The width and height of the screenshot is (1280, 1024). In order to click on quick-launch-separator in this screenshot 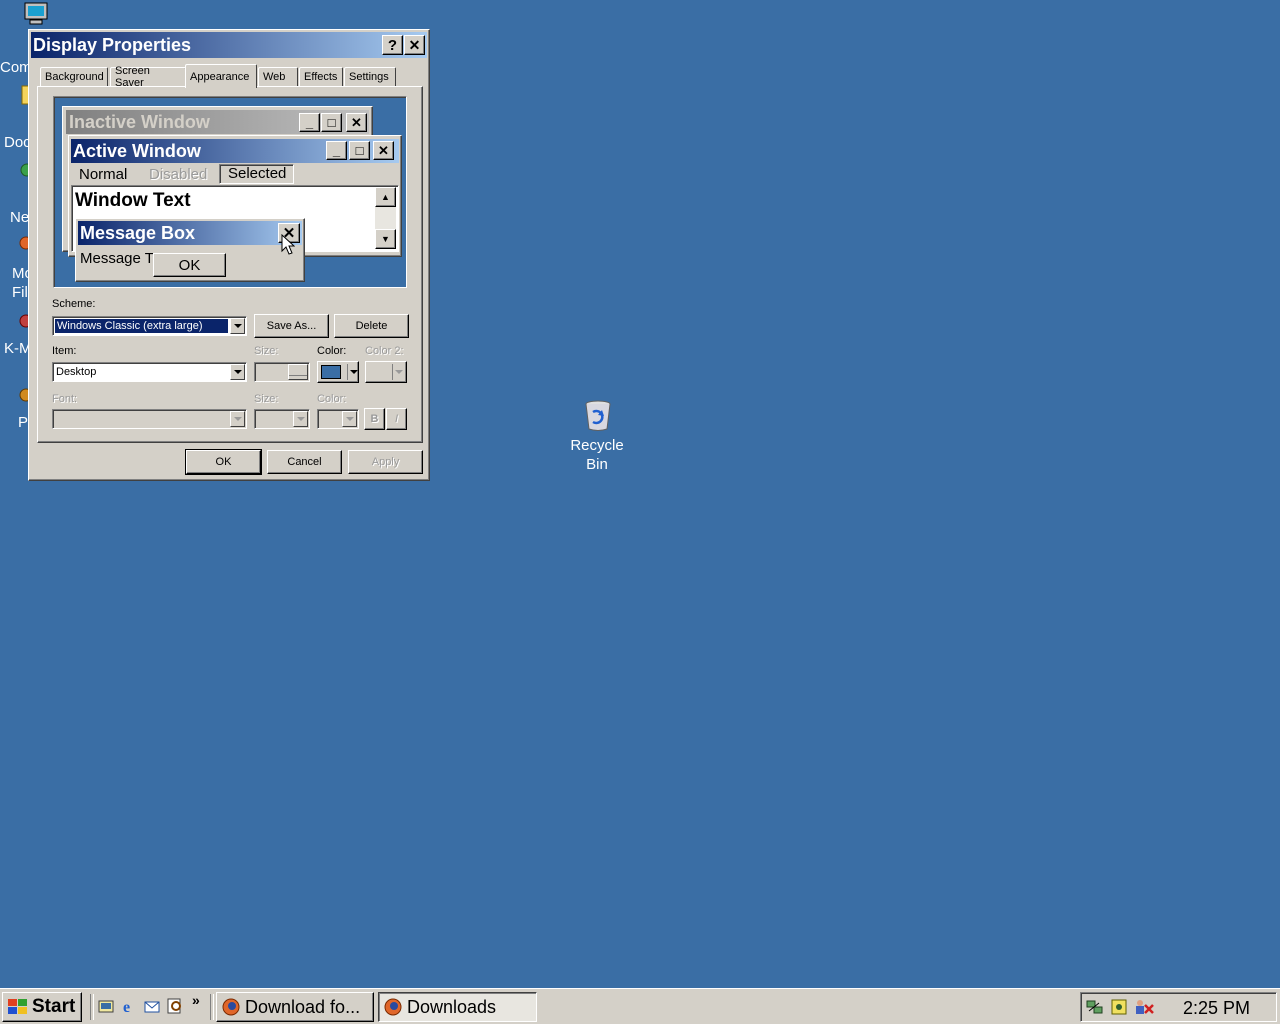, I will do `click(92, 1007)`.